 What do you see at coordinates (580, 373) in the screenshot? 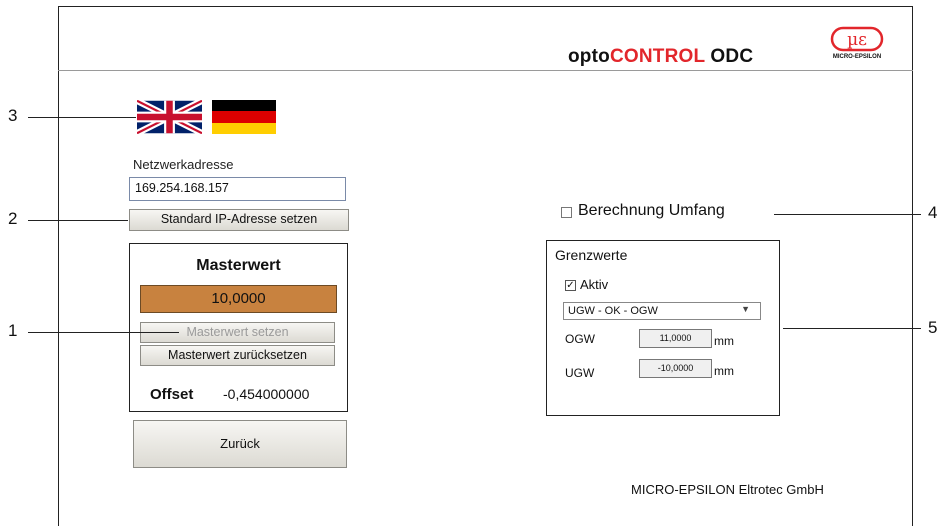
I see `ugw-label: UGW` at bounding box center [580, 373].